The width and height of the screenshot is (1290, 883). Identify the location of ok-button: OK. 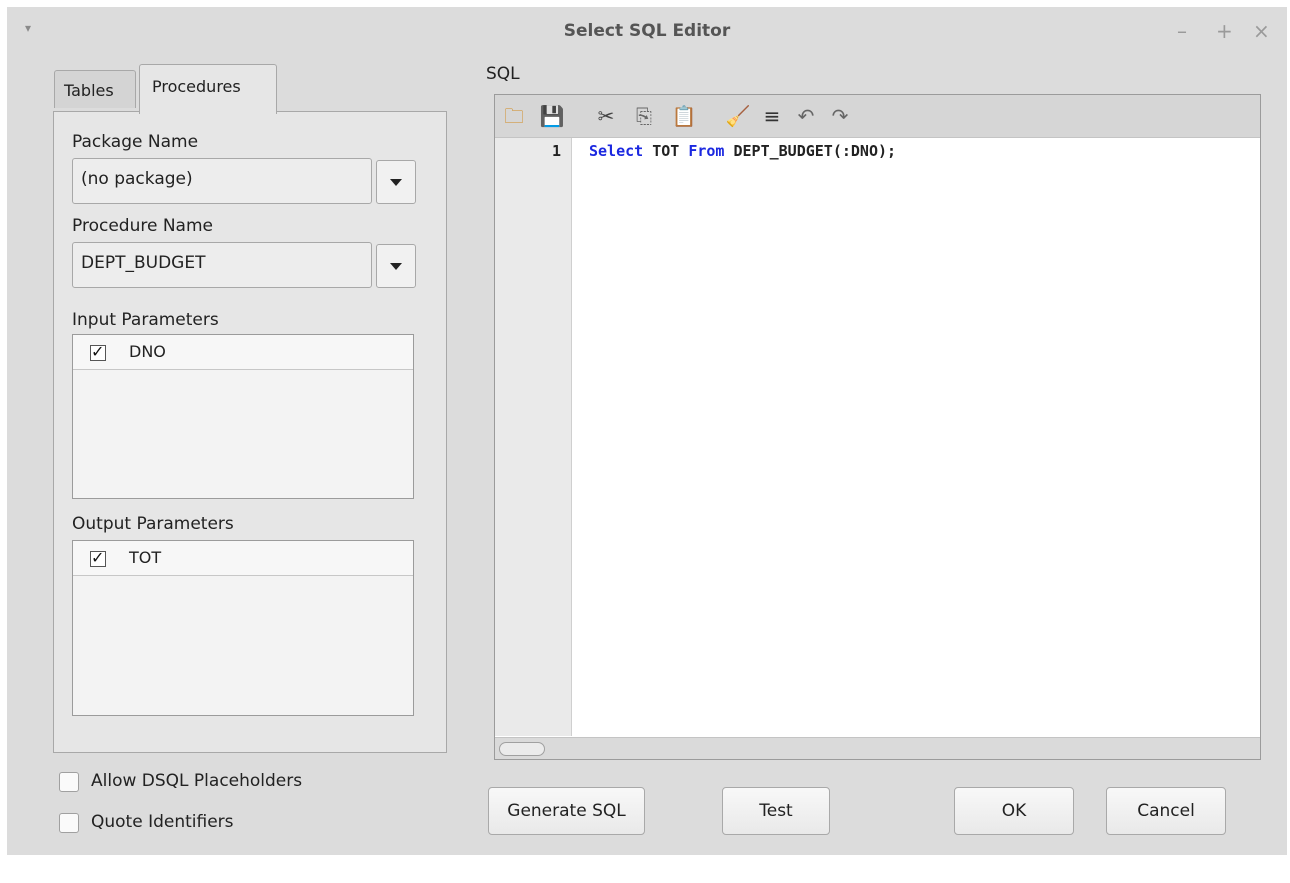
(1014, 811).